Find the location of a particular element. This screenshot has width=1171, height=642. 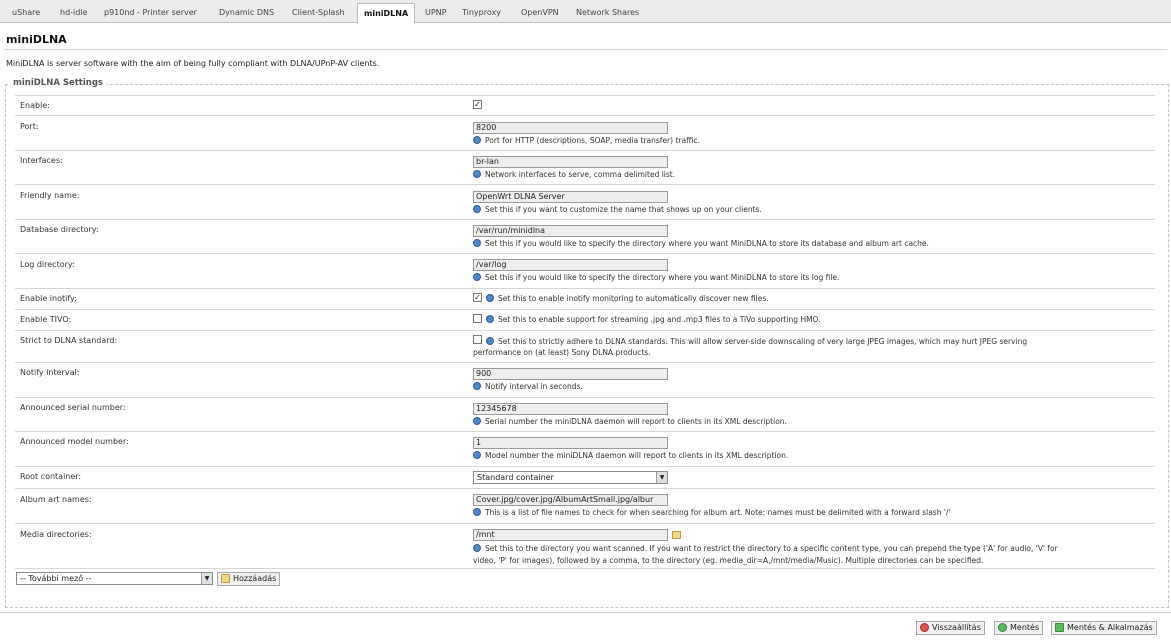

strict-checkbox is located at coordinates (477, 339).